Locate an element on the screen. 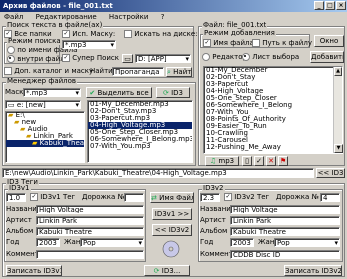 This screenshot has width=347, height=279. editor-radio: Редактор is located at coordinates (224, 57).